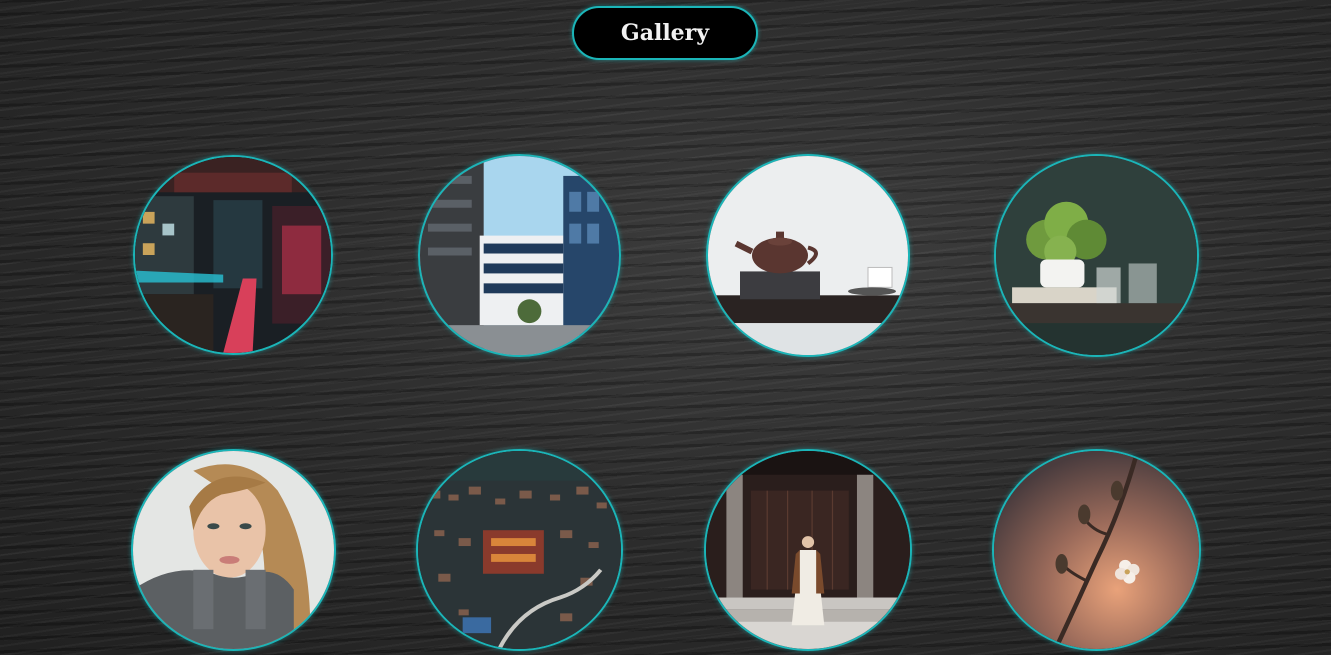 Image resolution: width=1331 pixels, height=655 pixels. I want to click on woman-portrait-photo, so click(233, 550).